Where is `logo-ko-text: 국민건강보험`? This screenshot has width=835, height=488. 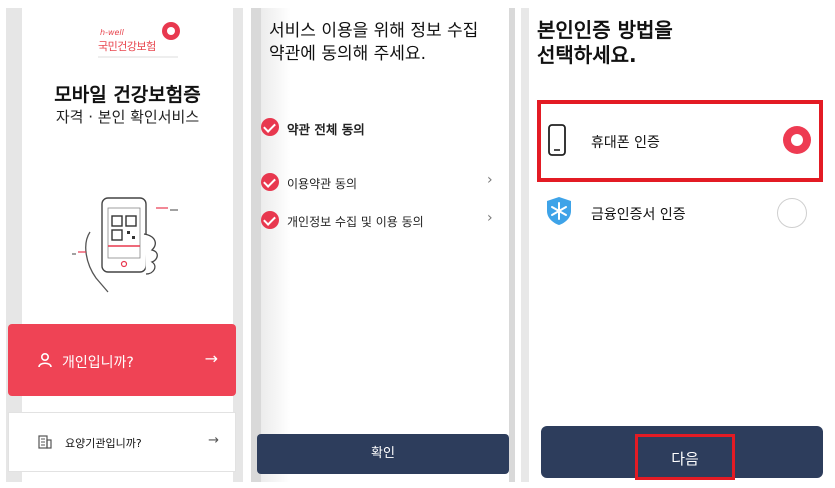 logo-ko-text: 국민건강보험 is located at coordinates (127, 46).